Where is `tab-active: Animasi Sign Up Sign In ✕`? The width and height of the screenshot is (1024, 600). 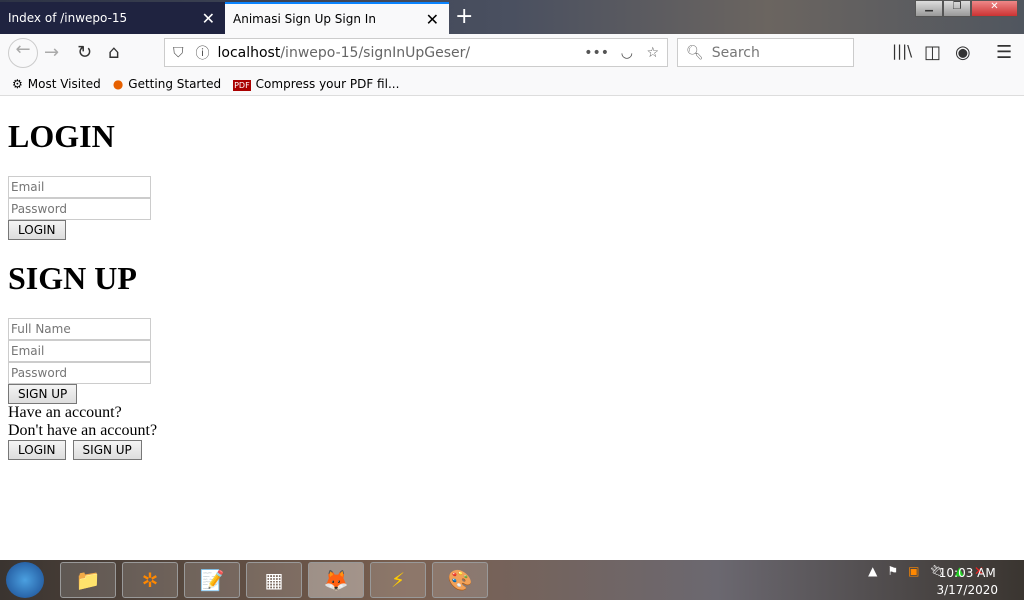
tab-active: Animasi Sign Up Sign In ✕ is located at coordinates (337, 18).